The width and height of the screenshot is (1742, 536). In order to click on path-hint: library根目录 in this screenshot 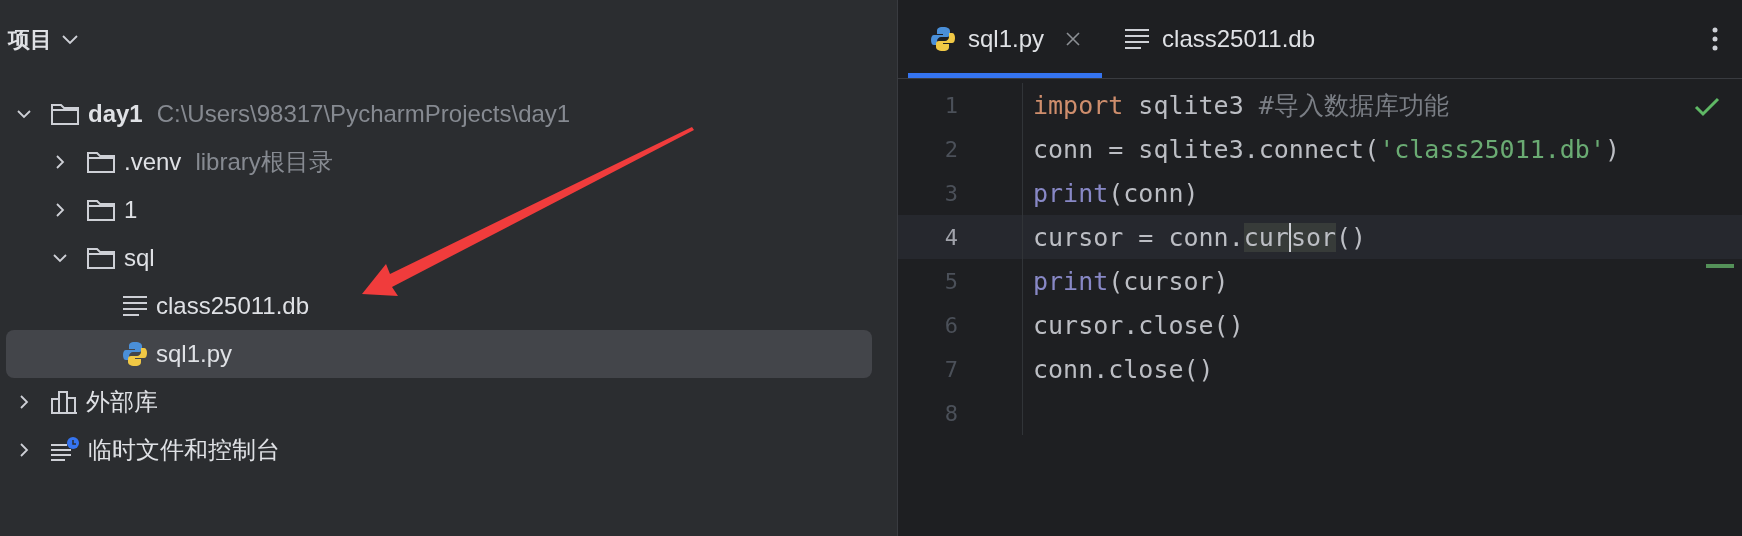, I will do `click(264, 162)`.